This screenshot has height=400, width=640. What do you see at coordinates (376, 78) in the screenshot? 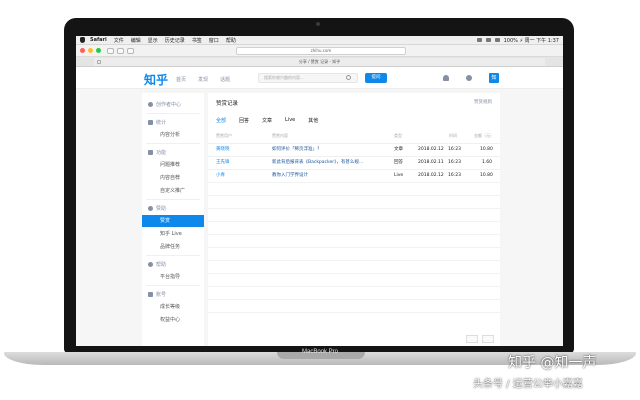
I see `ask-question-button: 提问` at bounding box center [376, 78].